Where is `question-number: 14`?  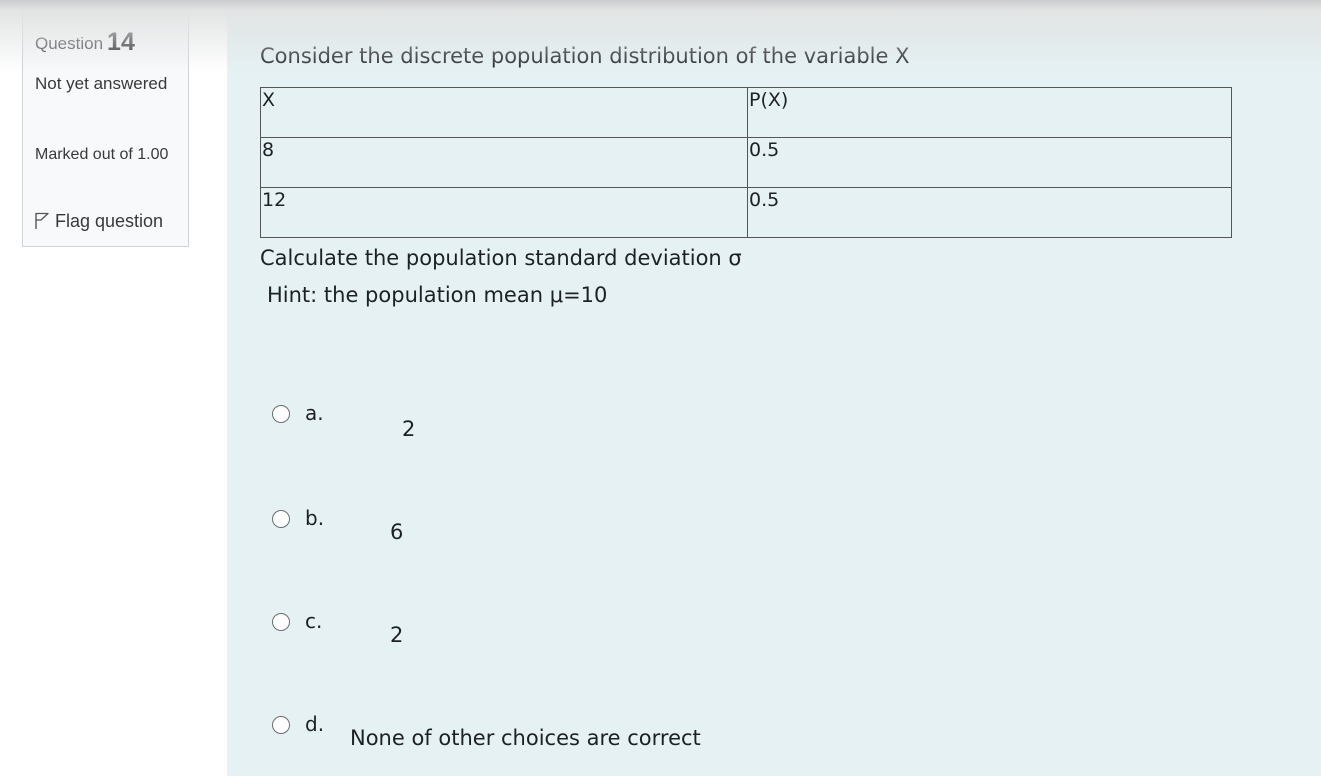 question-number: 14 is located at coordinates (121, 42).